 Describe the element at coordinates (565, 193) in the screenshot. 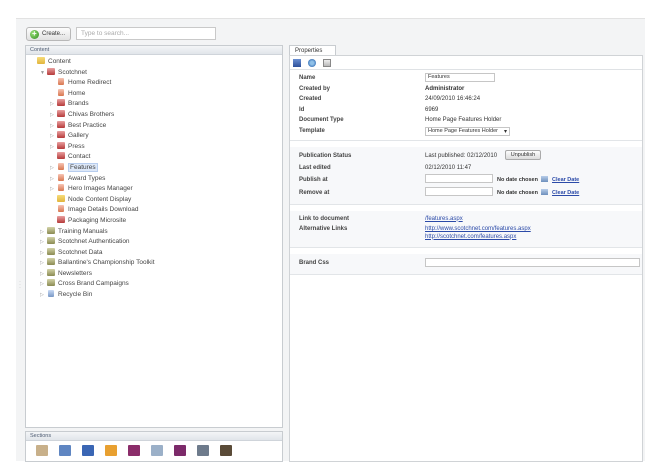

I see `remove-at-clear-date: Clear Date` at that location.